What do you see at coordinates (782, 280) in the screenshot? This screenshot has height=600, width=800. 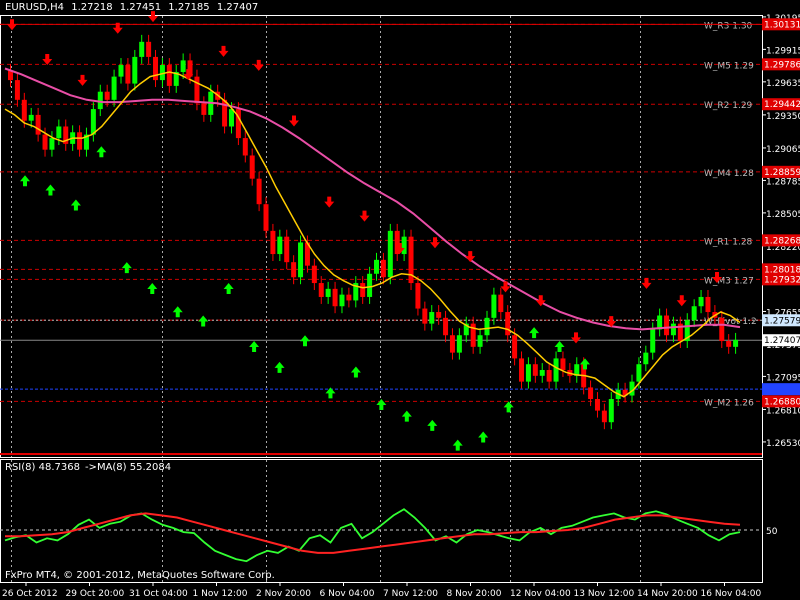 I see `level-tag-label: 1.27932` at bounding box center [782, 280].